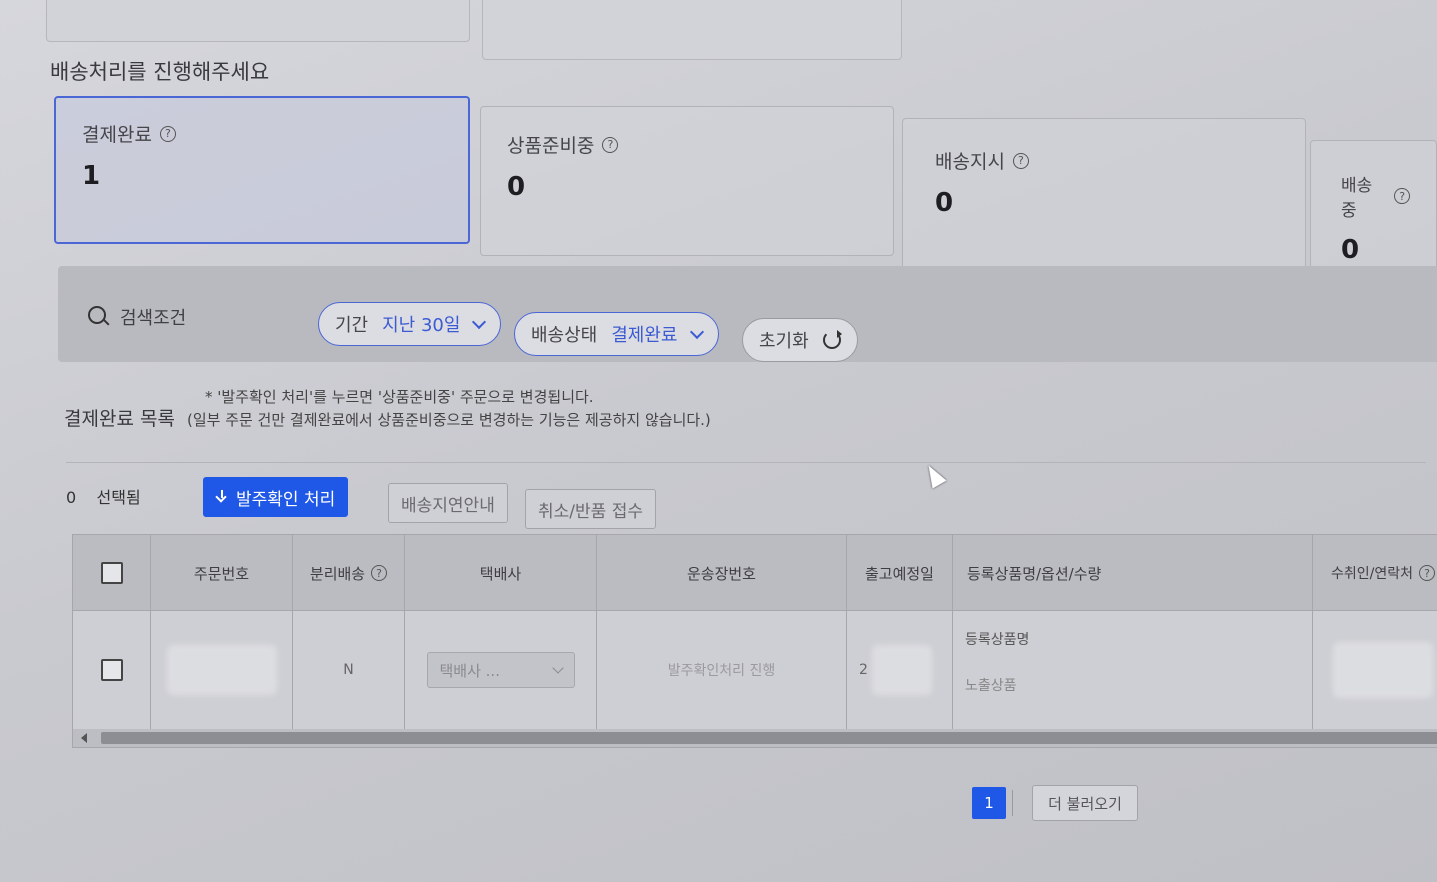 This screenshot has height=882, width=1437. I want to click on status-name: 배송지시 ?, so click(1107, 160).